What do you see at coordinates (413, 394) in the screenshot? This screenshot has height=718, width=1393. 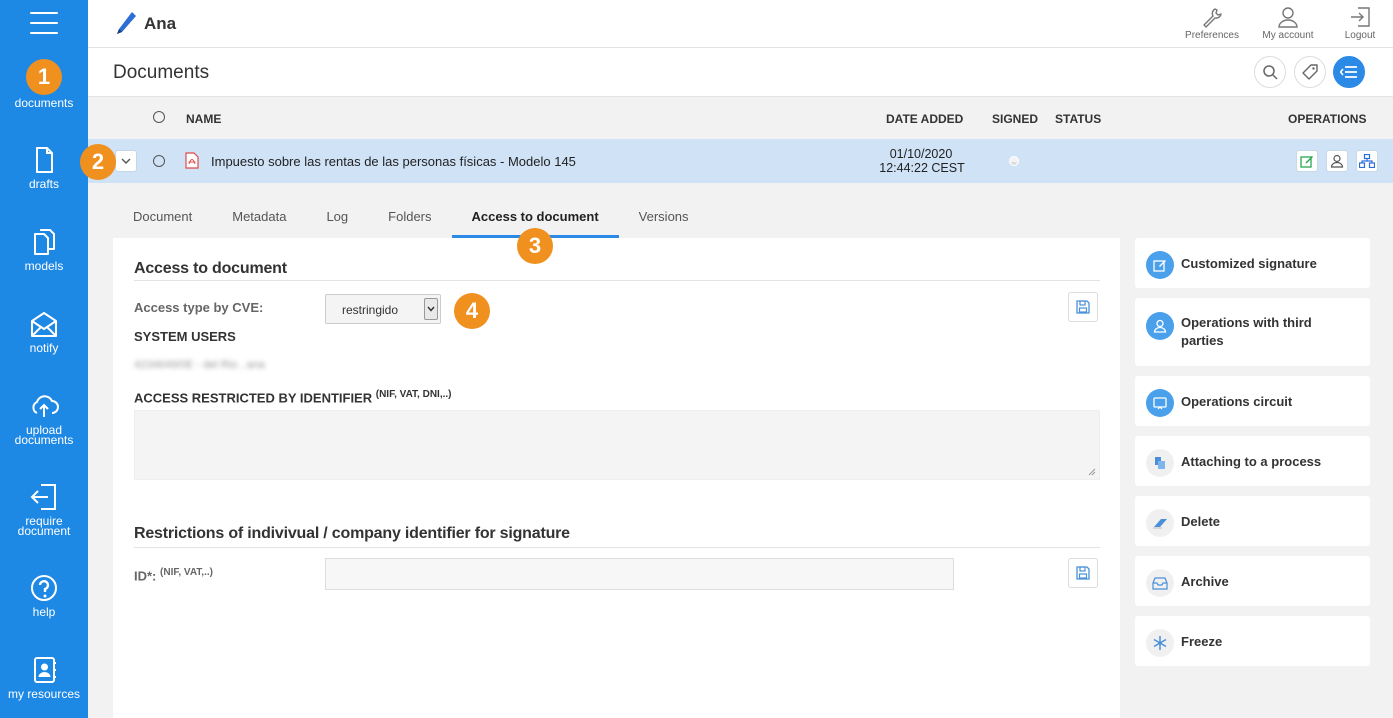 I see `restricted-identifier-hint: (NIF, VAT, DNI,..)` at bounding box center [413, 394].